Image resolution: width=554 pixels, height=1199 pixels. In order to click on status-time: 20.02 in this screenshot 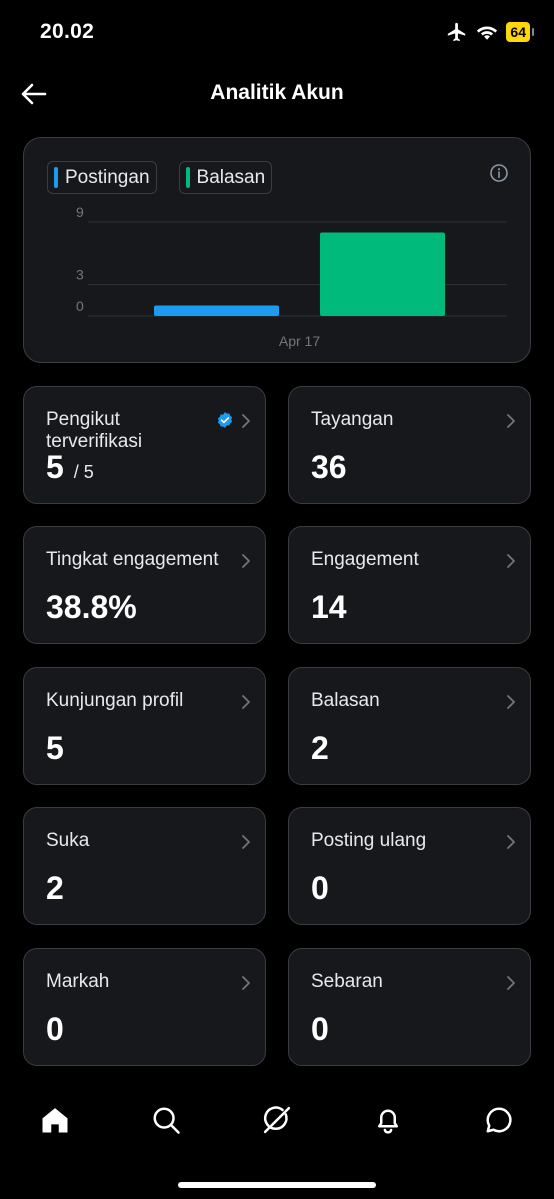, I will do `click(67, 31)`.